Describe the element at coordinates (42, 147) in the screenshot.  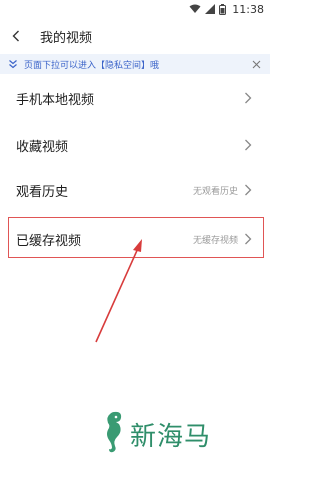
I see `menu-item-label: 收藏视频` at that location.